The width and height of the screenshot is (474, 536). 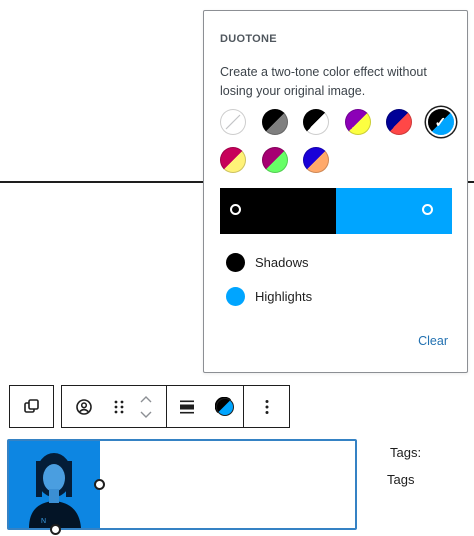 I want to click on highlight-handle, so click(x=427, y=209).